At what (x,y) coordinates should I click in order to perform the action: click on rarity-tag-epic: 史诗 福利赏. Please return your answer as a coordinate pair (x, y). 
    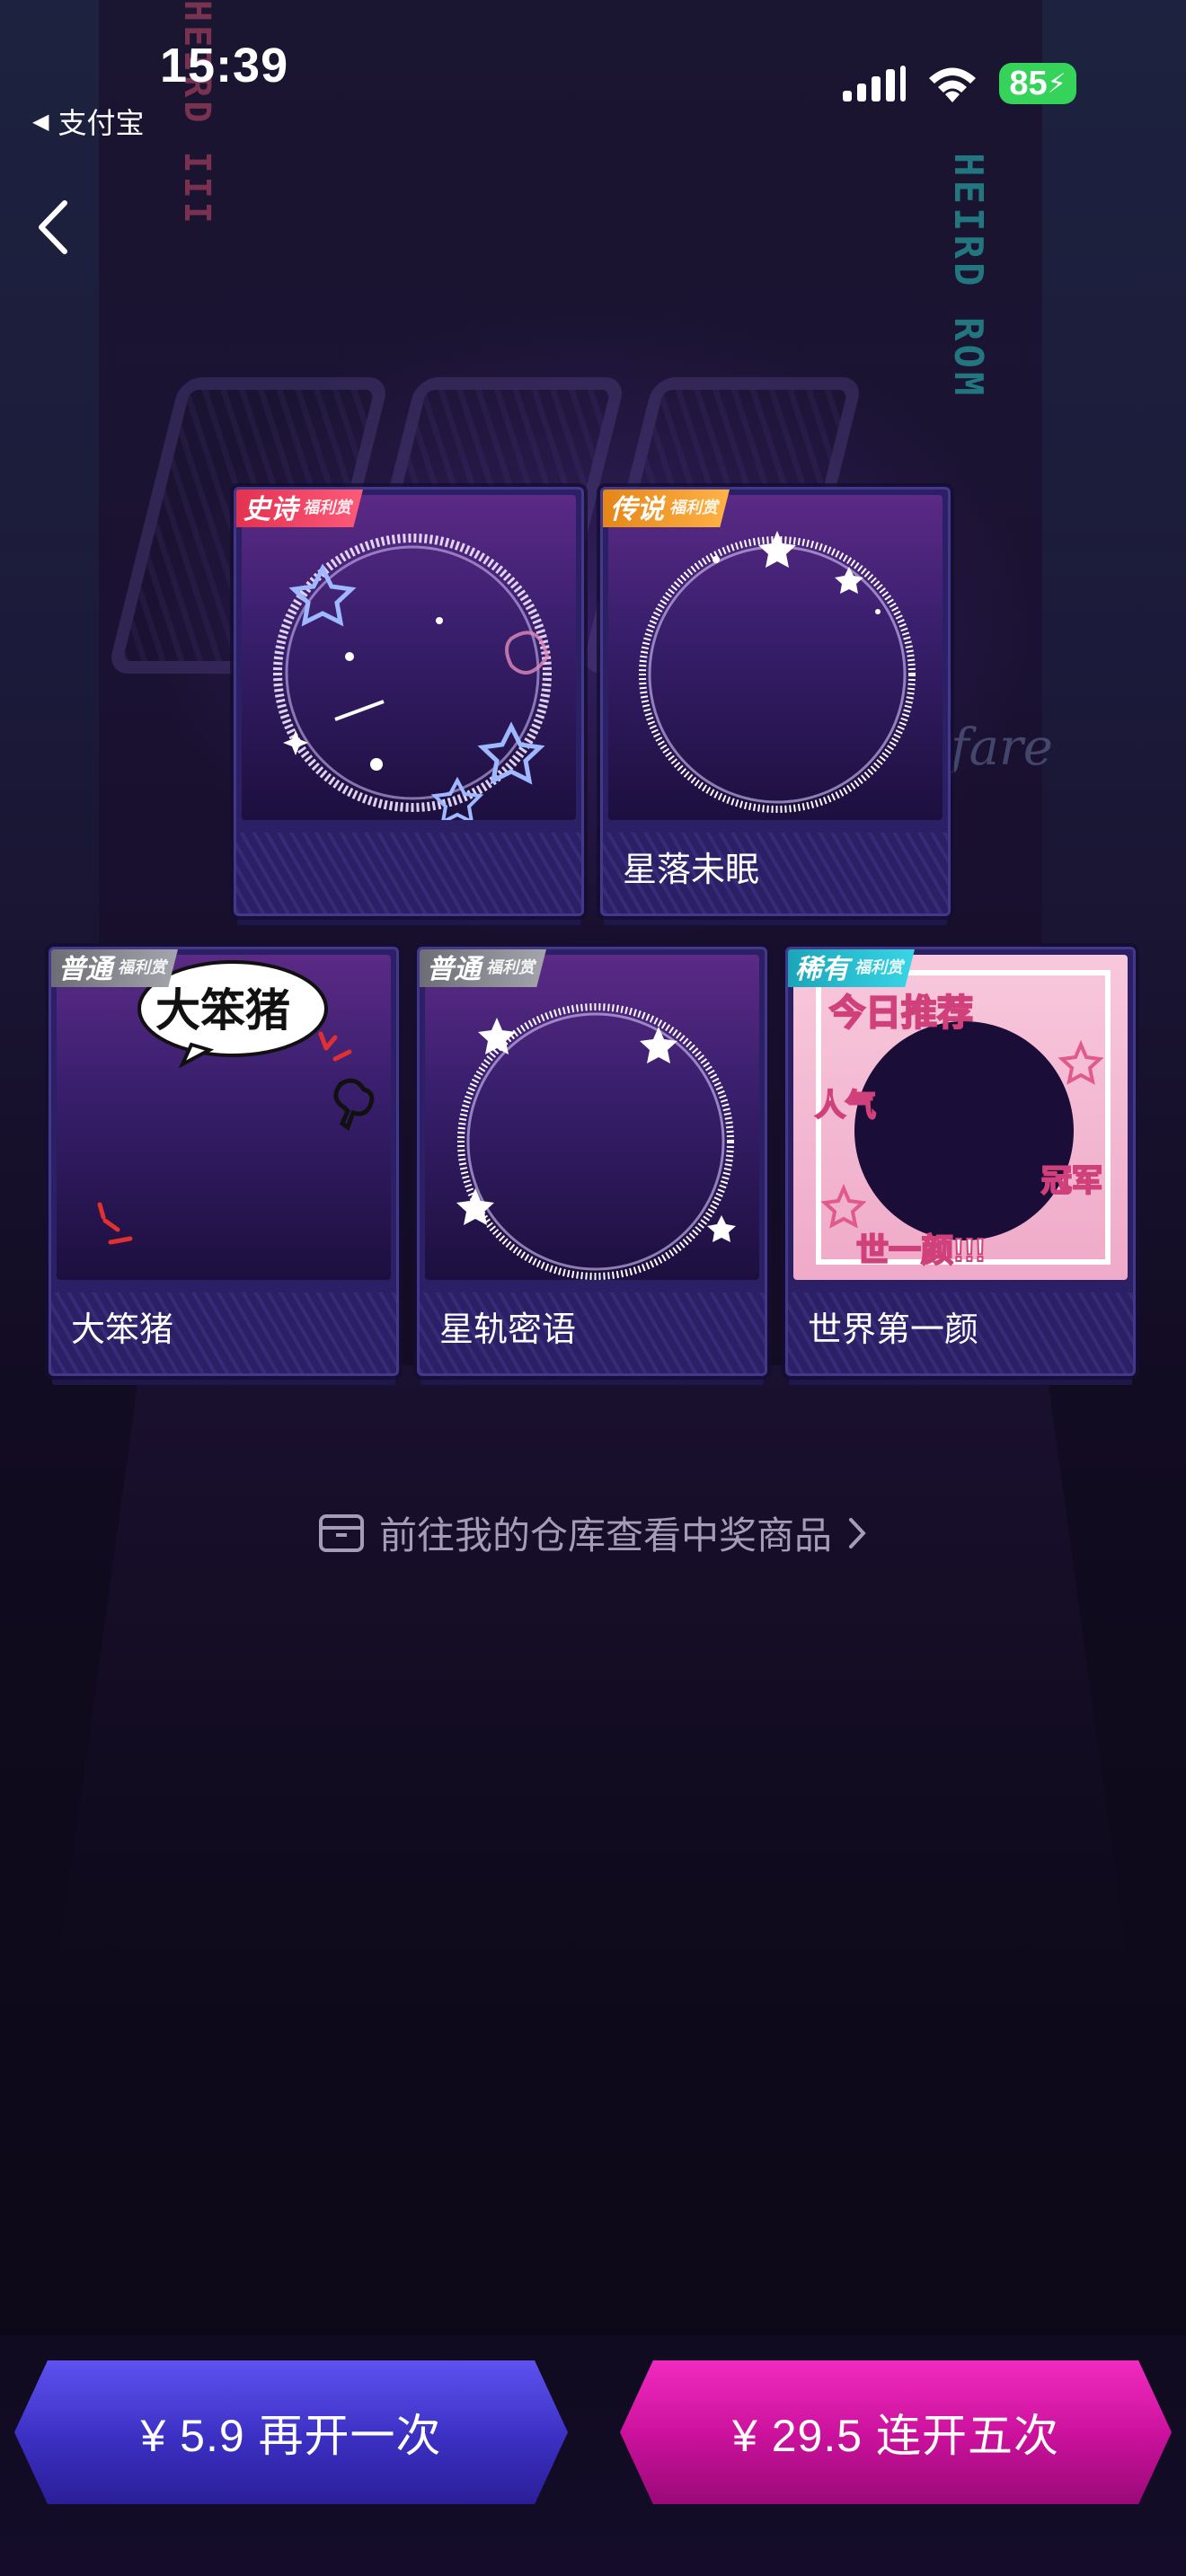
    Looking at the image, I should click on (300, 508).